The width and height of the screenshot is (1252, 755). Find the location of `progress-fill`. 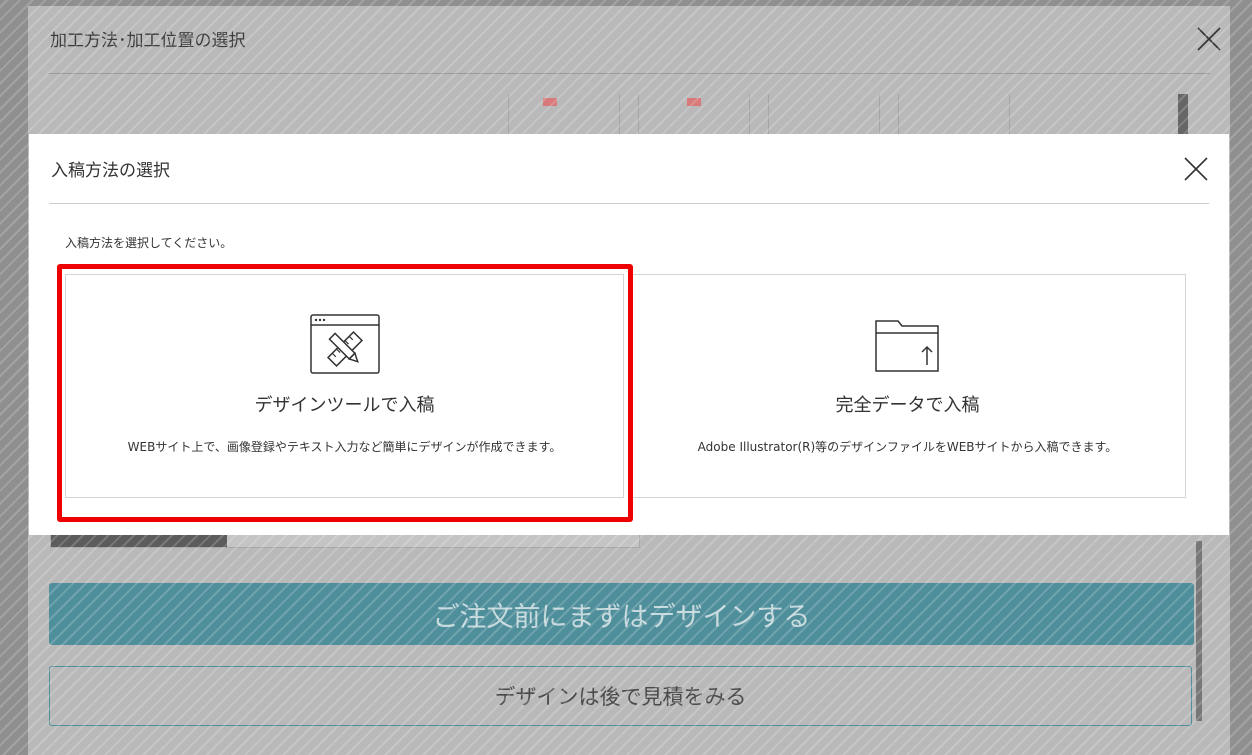

progress-fill is located at coordinates (139, 540).